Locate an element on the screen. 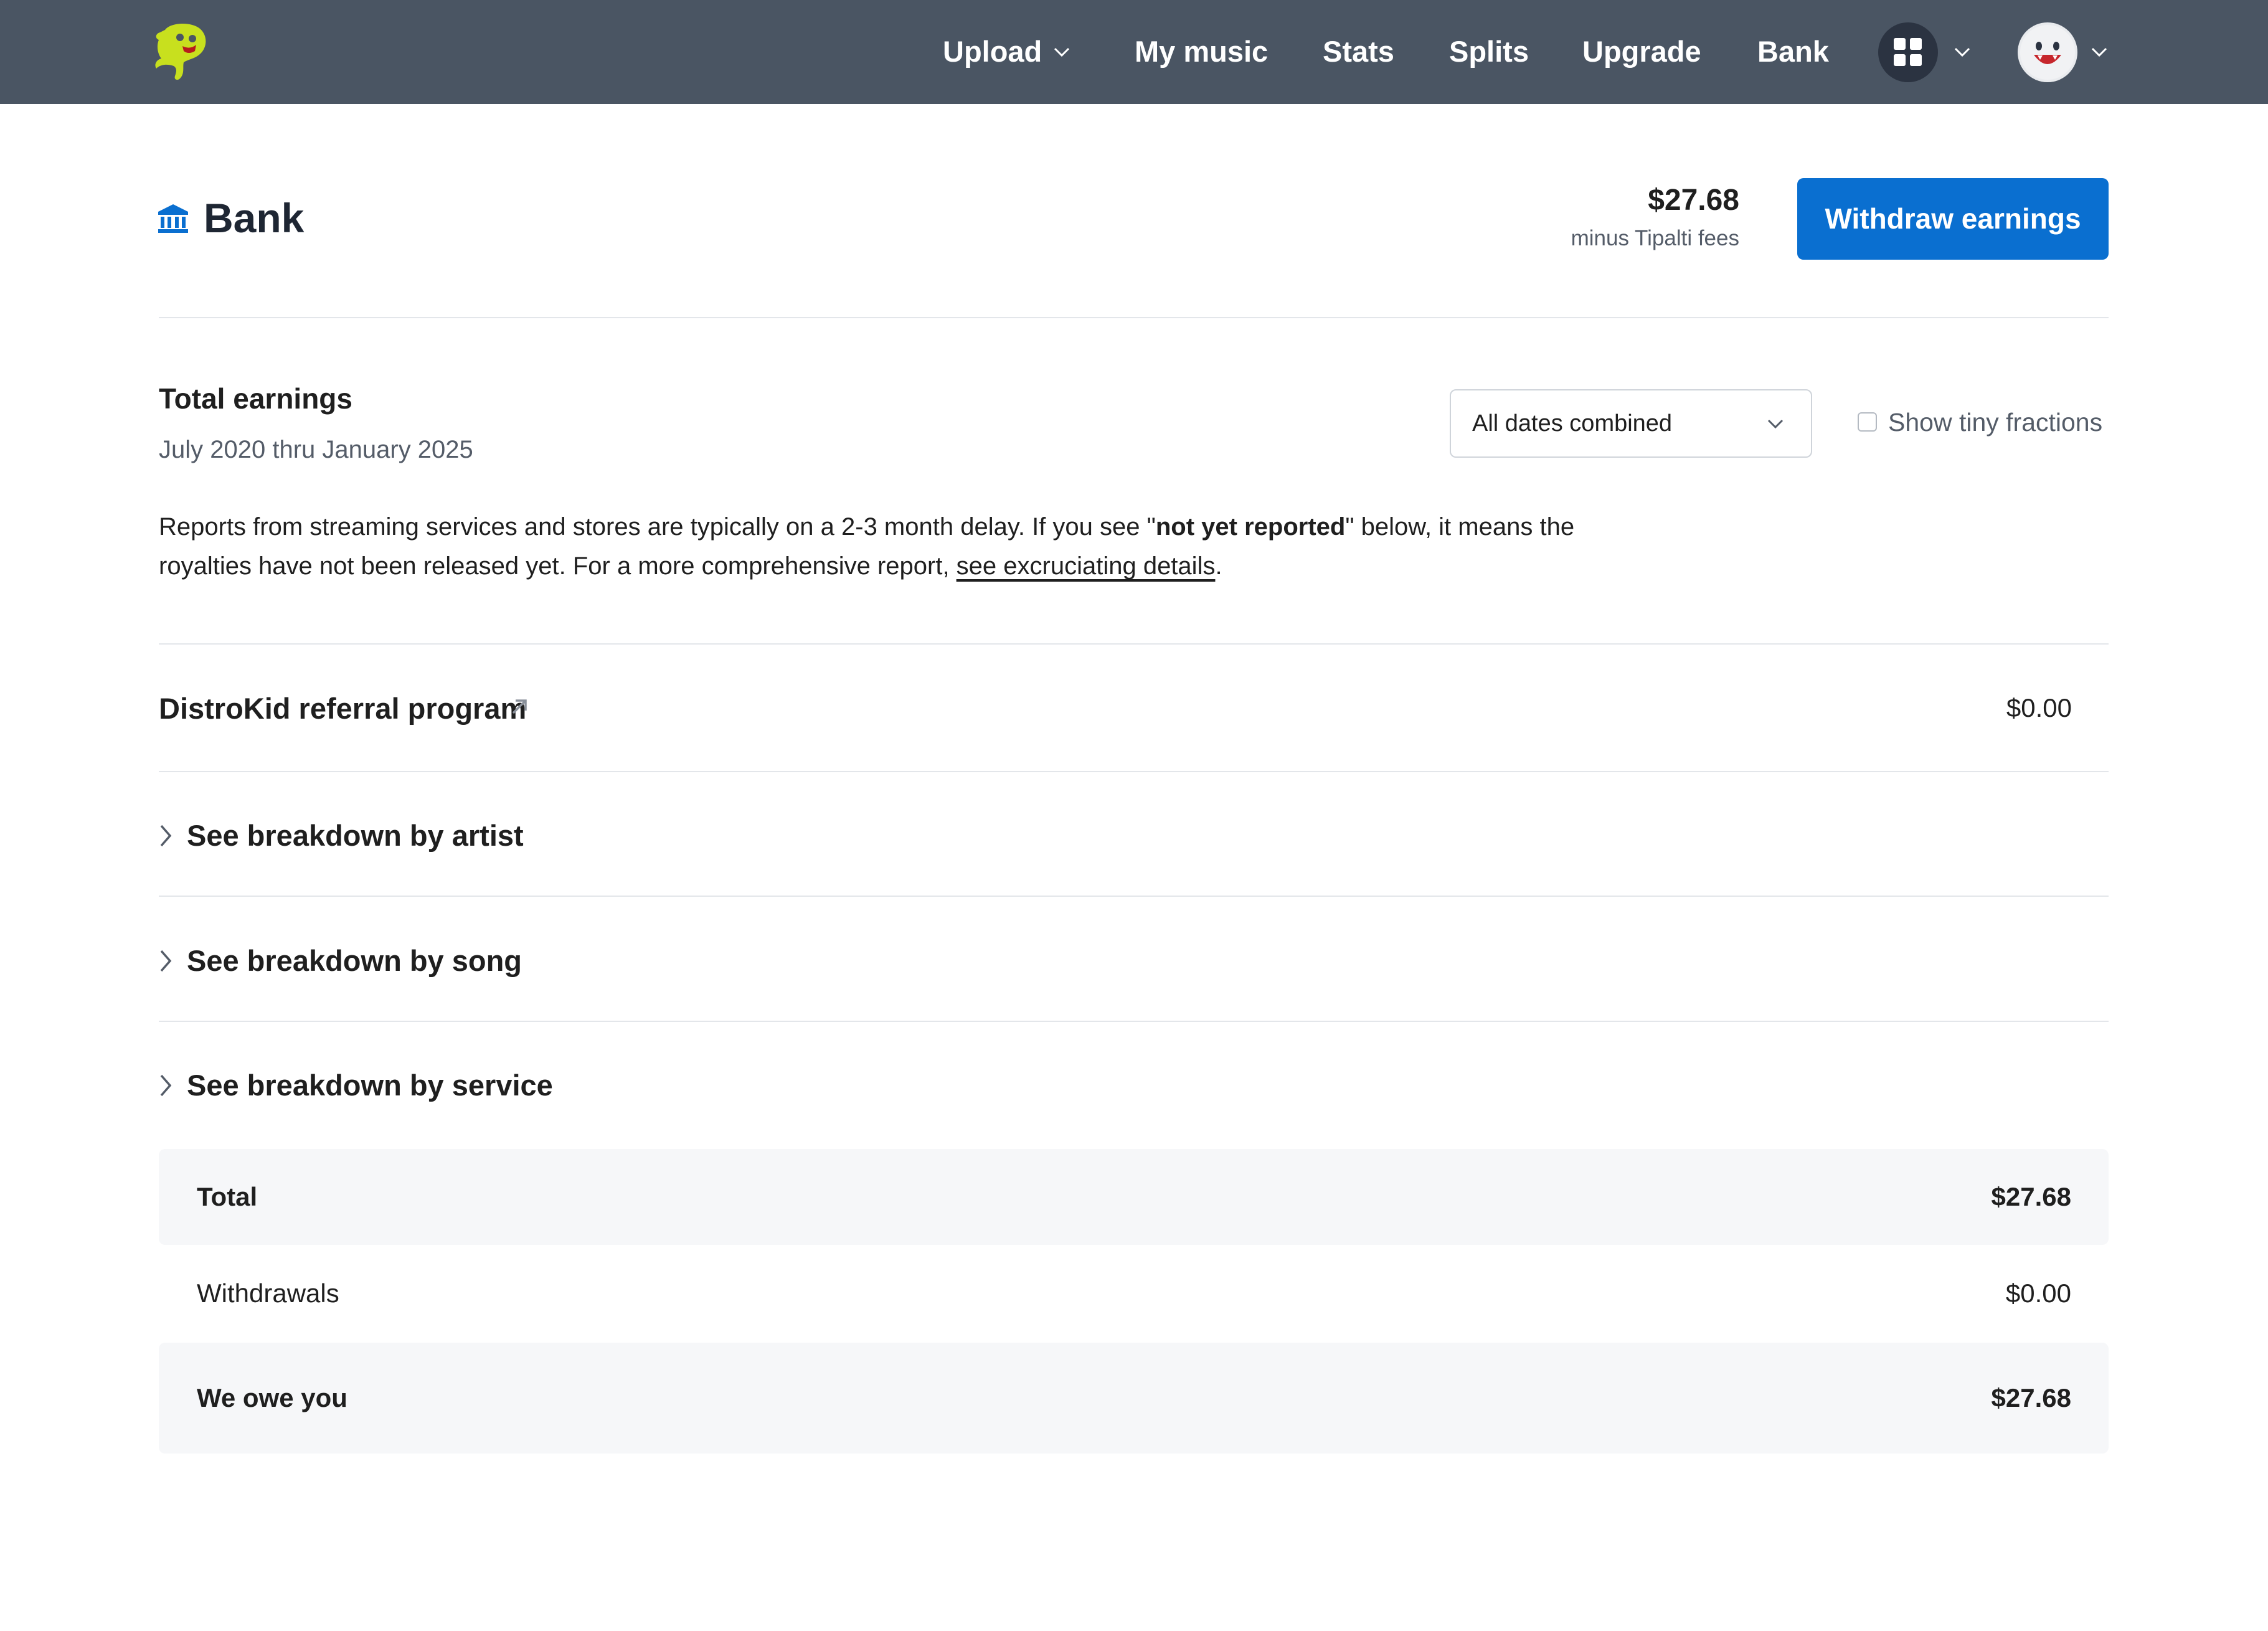 The height and width of the screenshot is (1631, 2268). referral-value: $0.00 is located at coordinates (2039, 707).